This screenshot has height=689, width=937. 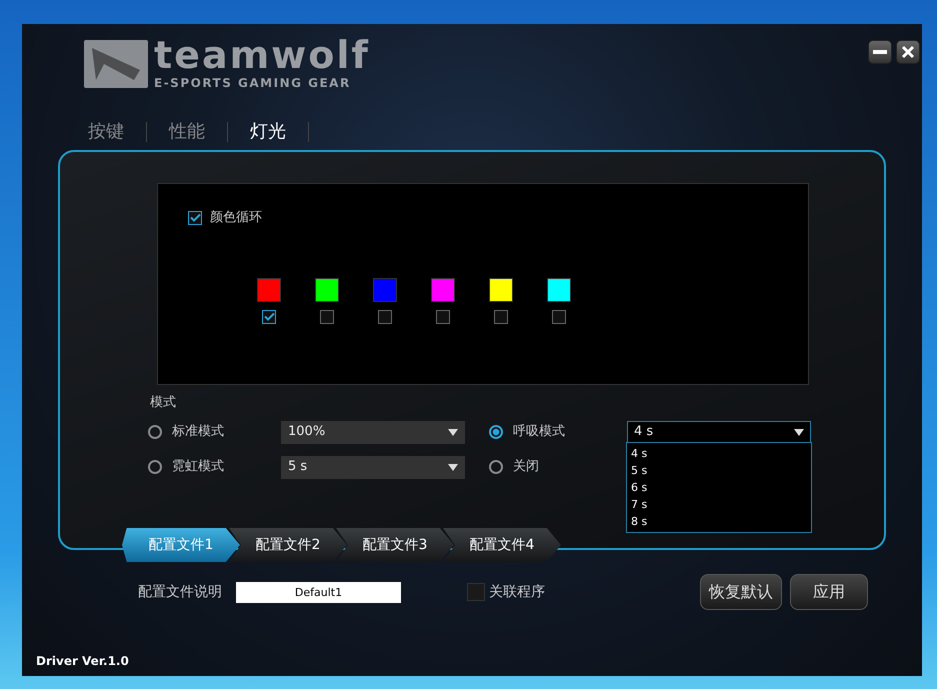 I want to click on mode-option-label: 霓虹模式, so click(x=198, y=467).